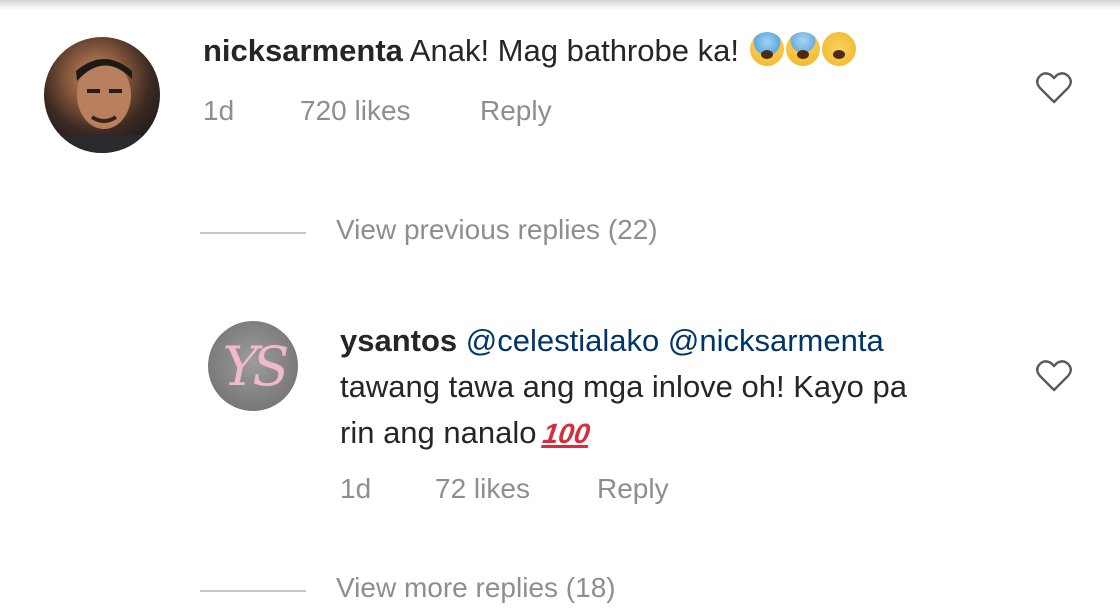  What do you see at coordinates (482, 489) in the screenshot?
I see `comment-2-likes: 72 likes` at bounding box center [482, 489].